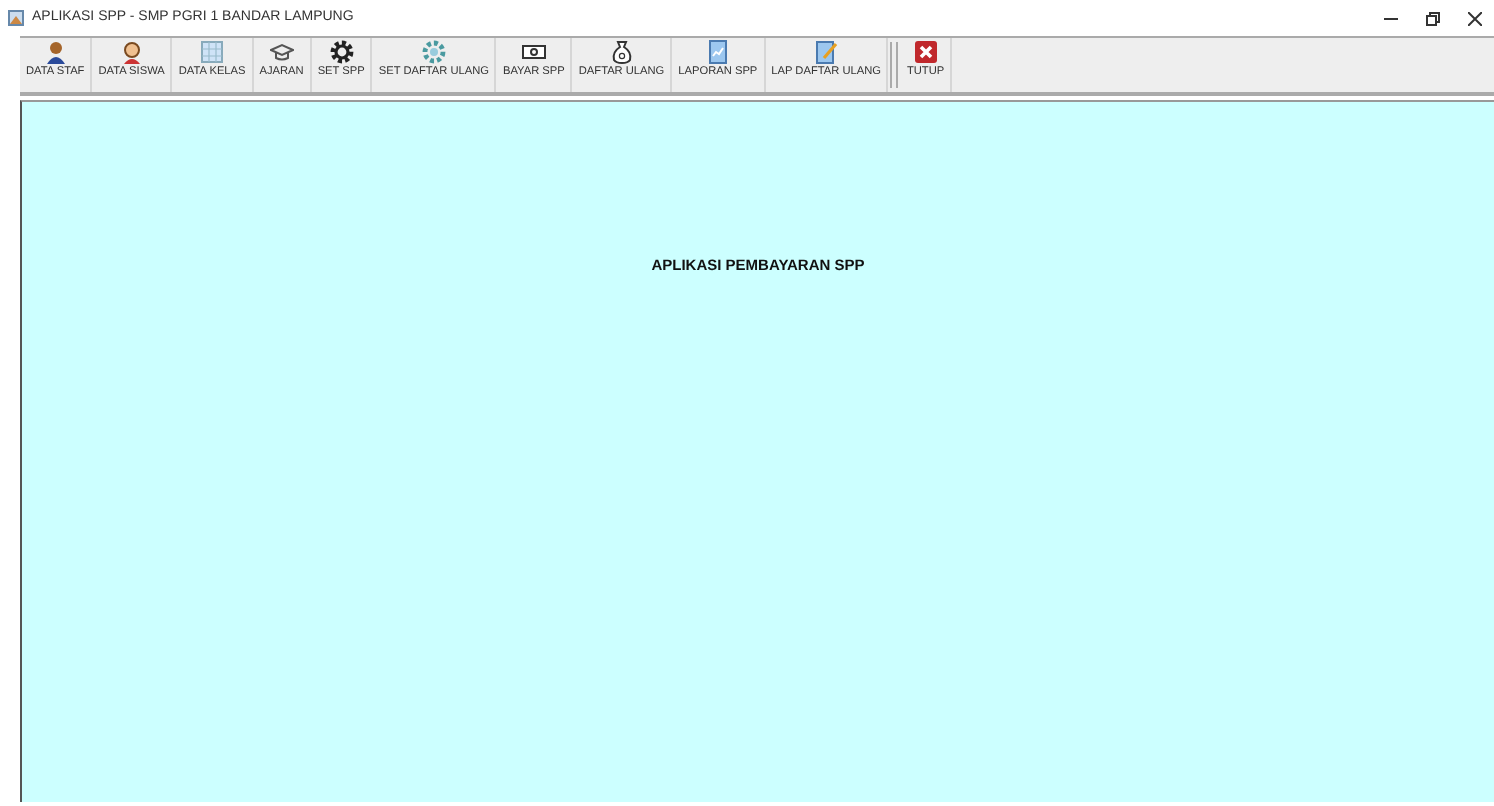  Describe the element at coordinates (131, 52) in the screenshot. I see `student-icon` at that location.